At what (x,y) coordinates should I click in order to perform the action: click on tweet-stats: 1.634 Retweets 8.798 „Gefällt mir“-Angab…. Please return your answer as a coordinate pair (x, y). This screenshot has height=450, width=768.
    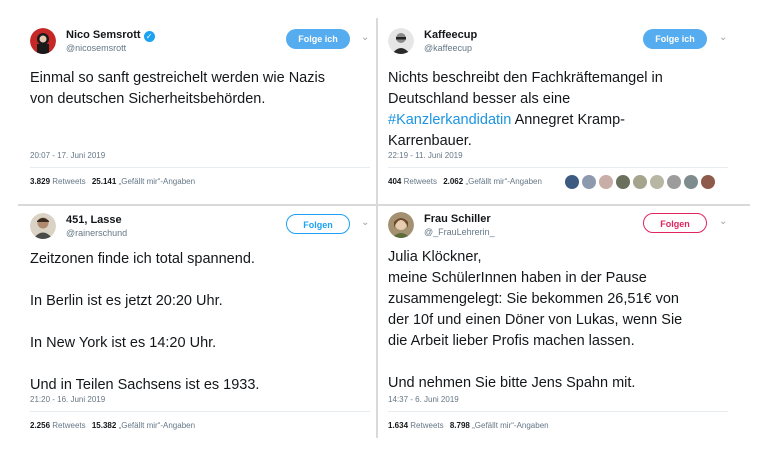
    Looking at the image, I should click on (468, 425).